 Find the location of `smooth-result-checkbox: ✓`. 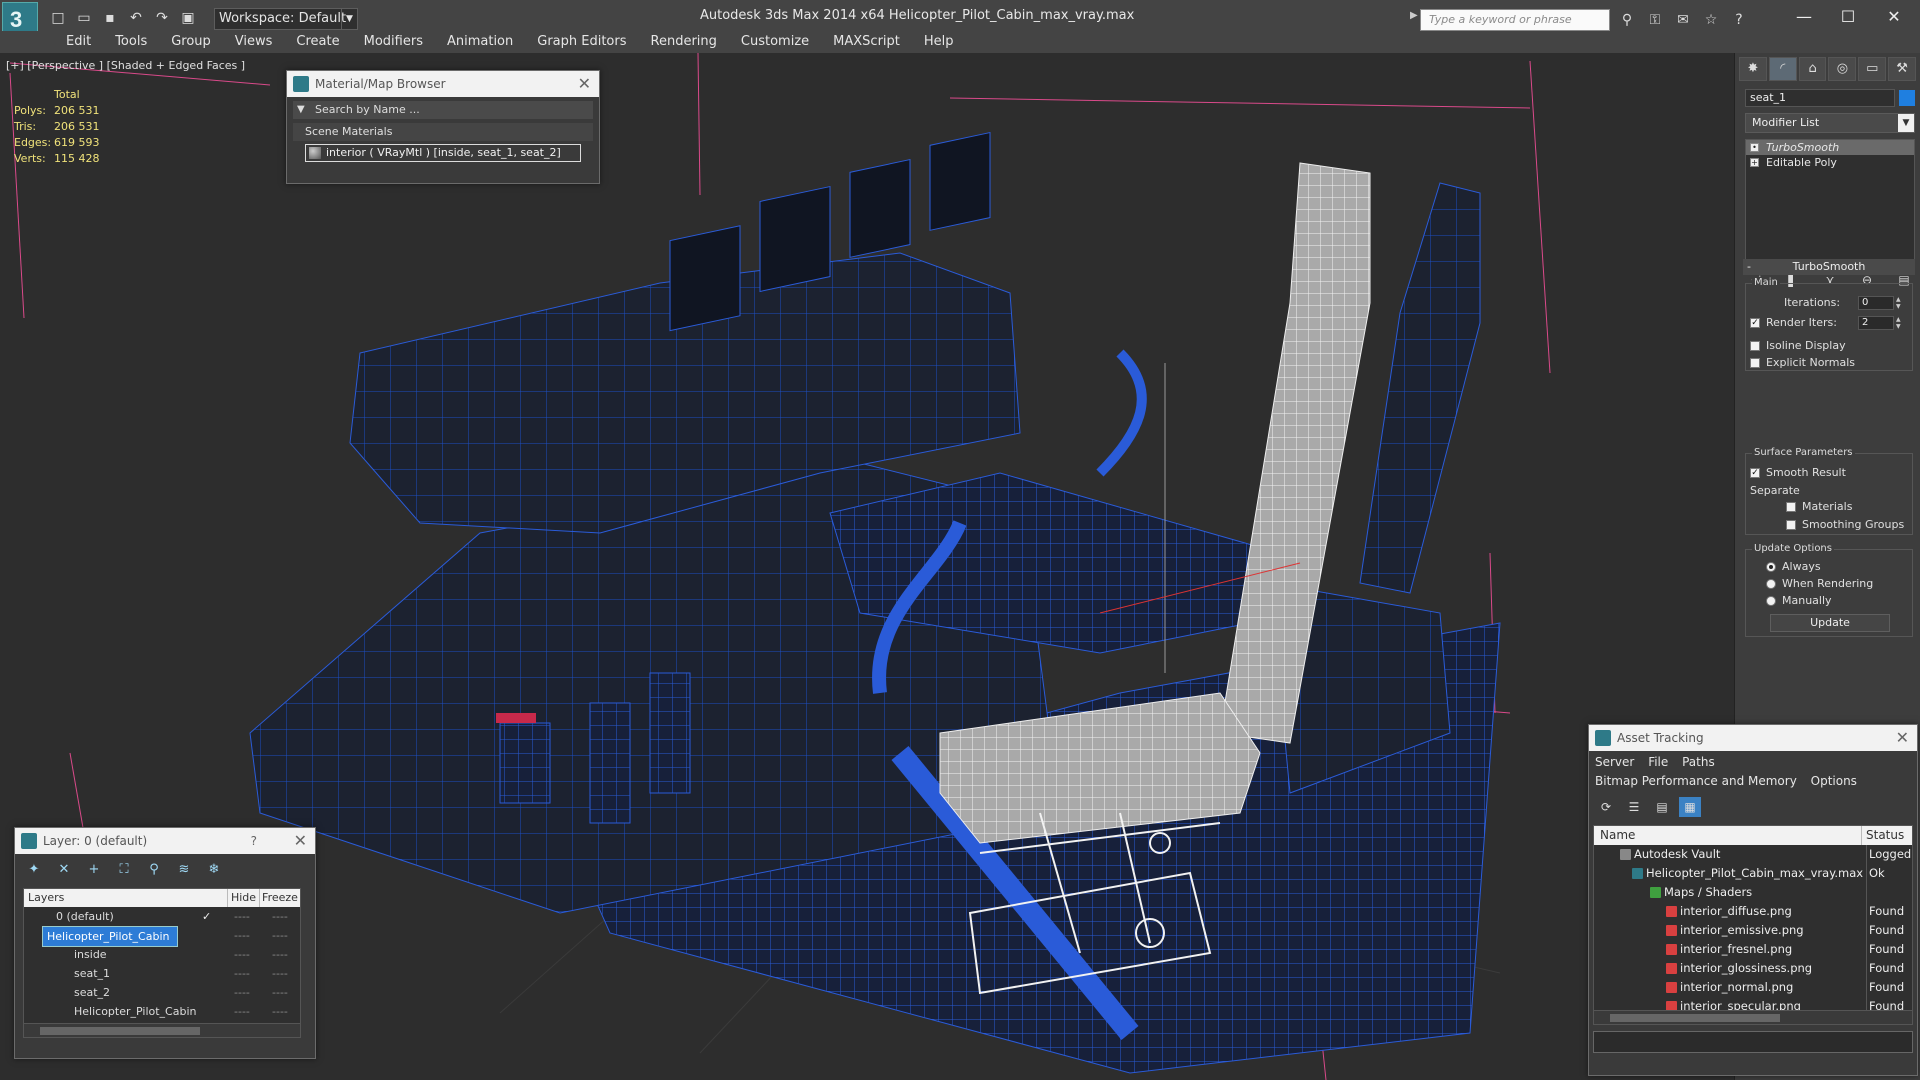

smooth-result-checkbox: ✓ is located at coordinates (1755, 473).